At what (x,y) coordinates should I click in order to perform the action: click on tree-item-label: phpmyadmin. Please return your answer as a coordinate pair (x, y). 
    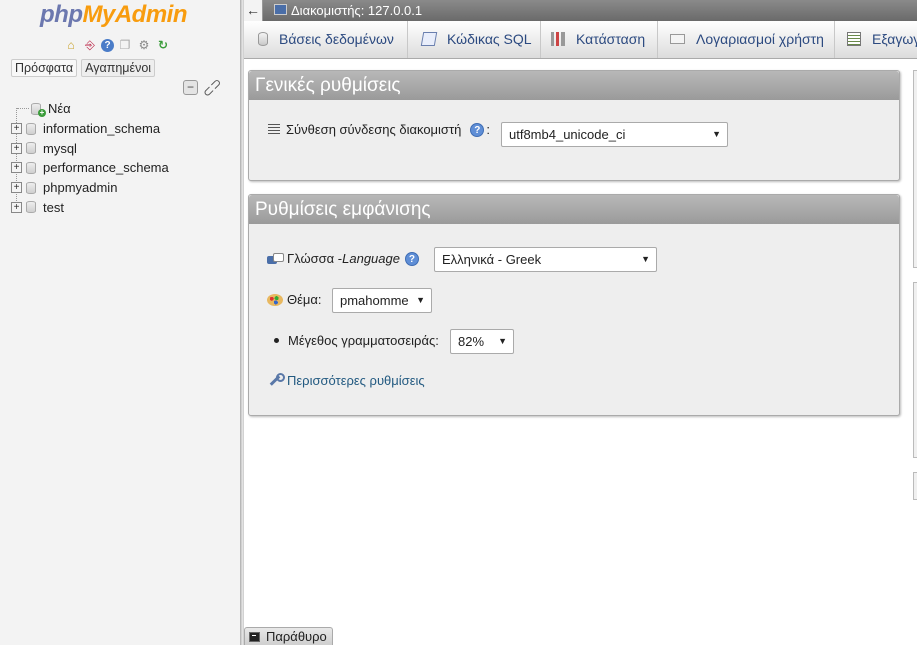
    Looking at the image, I should click on (80, 187).